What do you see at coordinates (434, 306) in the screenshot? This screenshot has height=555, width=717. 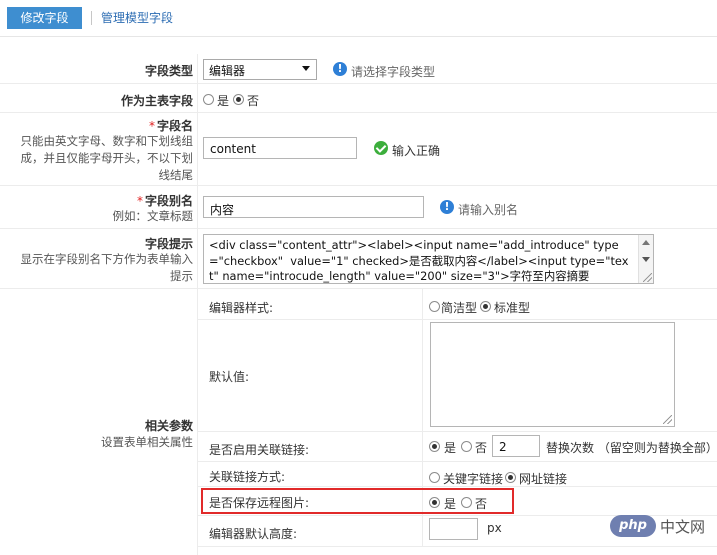 I see `editor-style-simple-radio` at bounding box center [434, 306].